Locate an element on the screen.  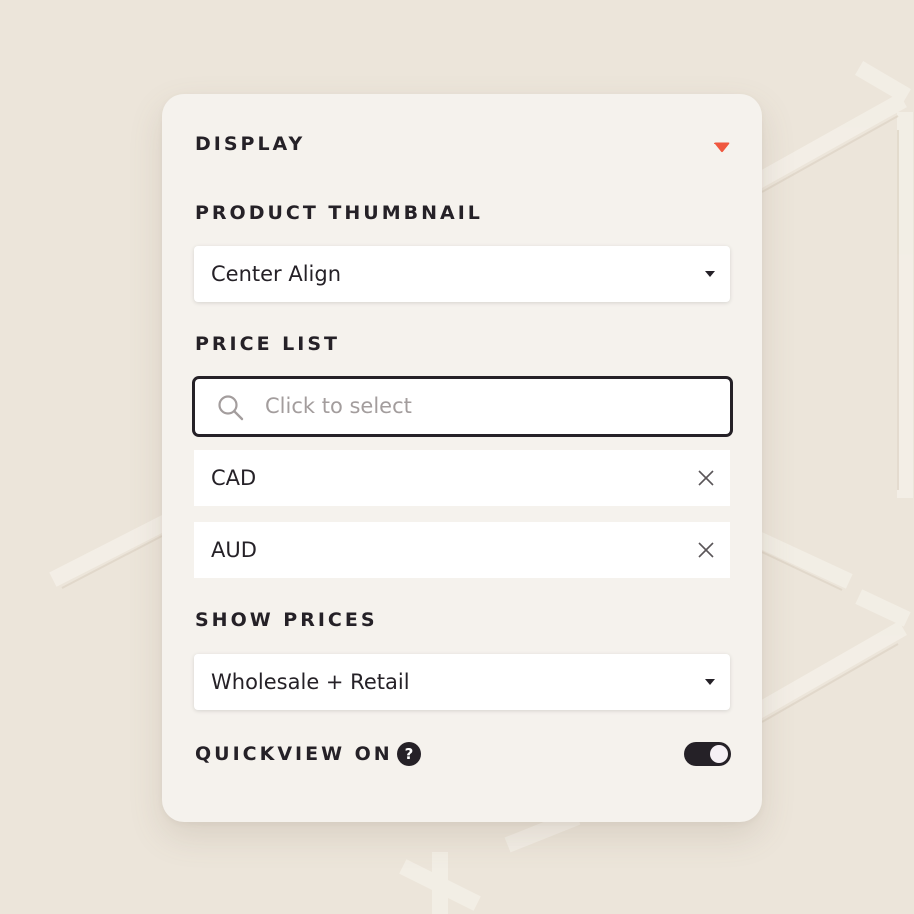
price-list-search-input is located at coordinates (485, 406).